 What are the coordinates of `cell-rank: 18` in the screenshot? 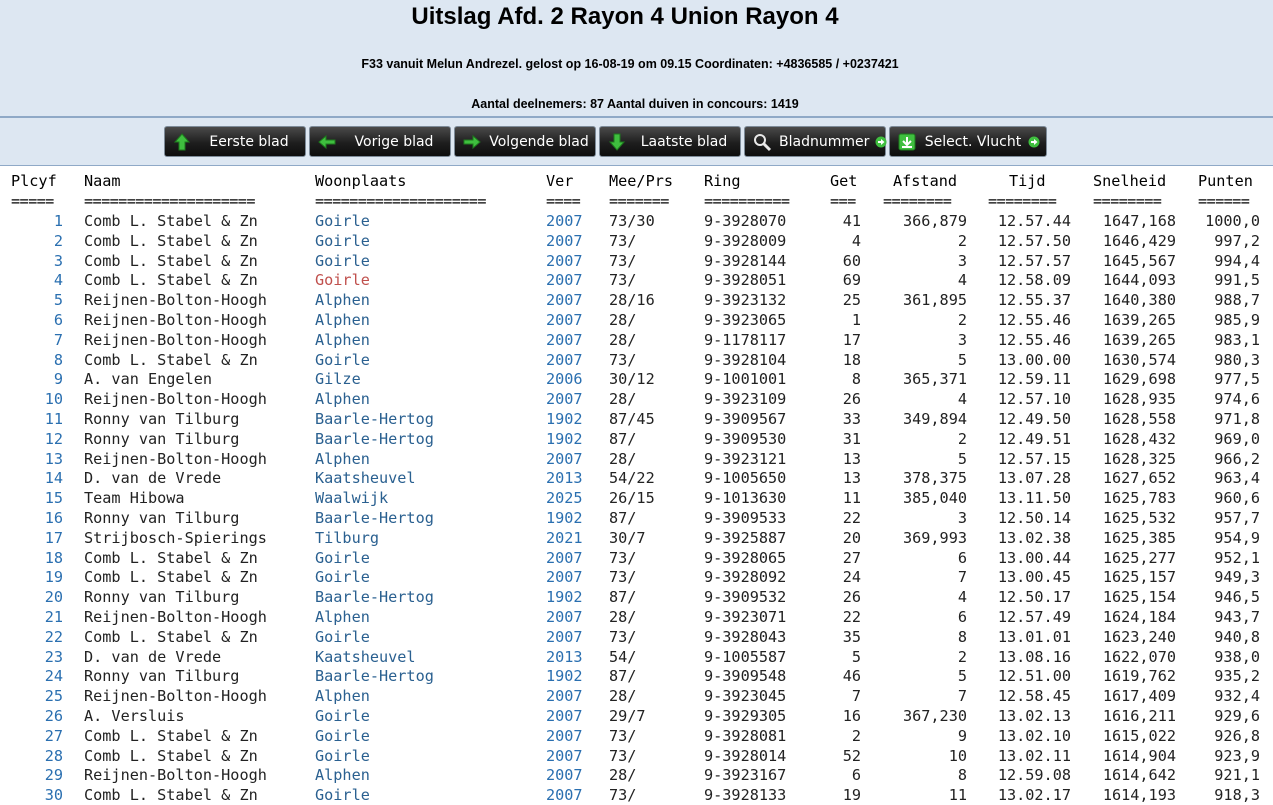 It's located at (54, 558).